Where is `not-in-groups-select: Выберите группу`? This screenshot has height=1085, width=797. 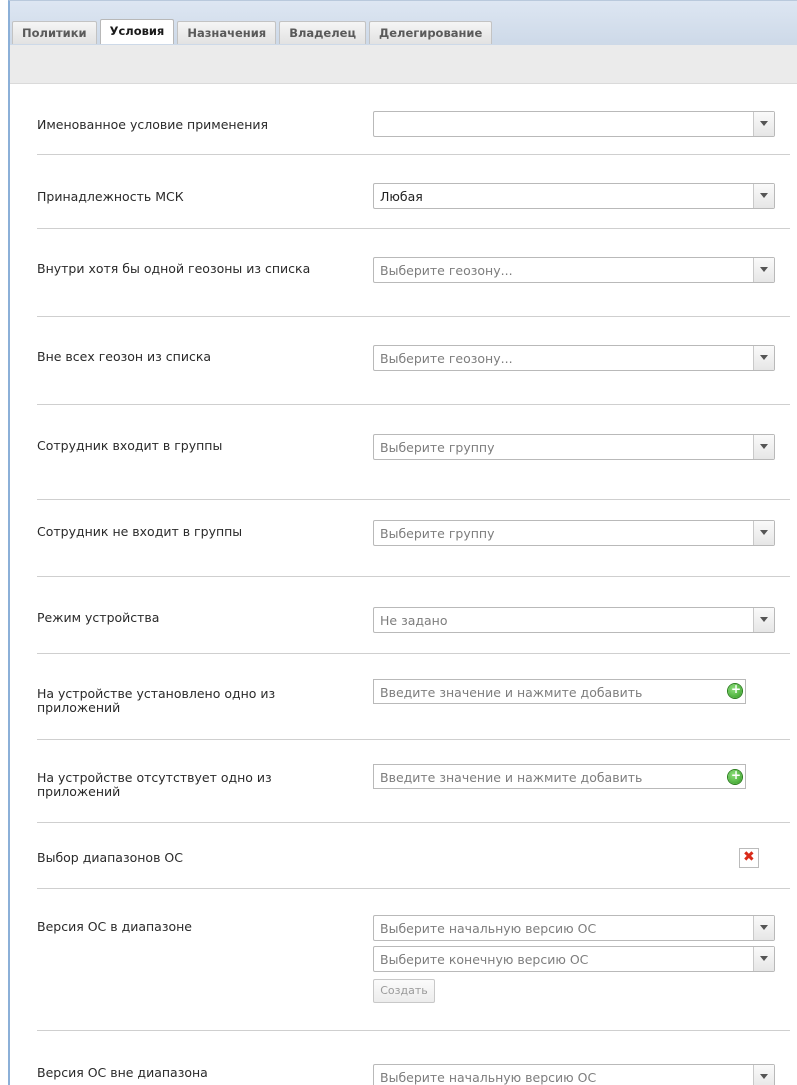 not-in-groups-select: Выберите группу is located at coordinates (574, 533).